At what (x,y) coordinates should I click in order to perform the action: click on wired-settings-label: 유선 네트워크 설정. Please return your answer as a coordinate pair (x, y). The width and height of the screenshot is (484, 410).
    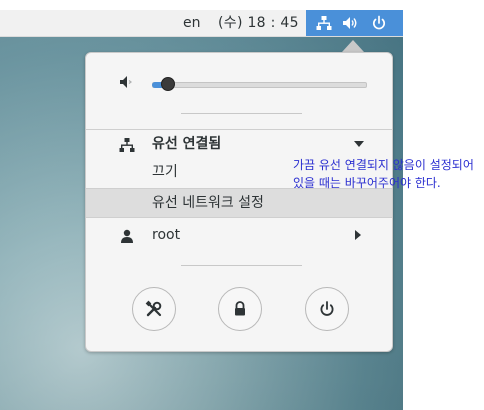
    Looking at the image, I should click on (208, 203).